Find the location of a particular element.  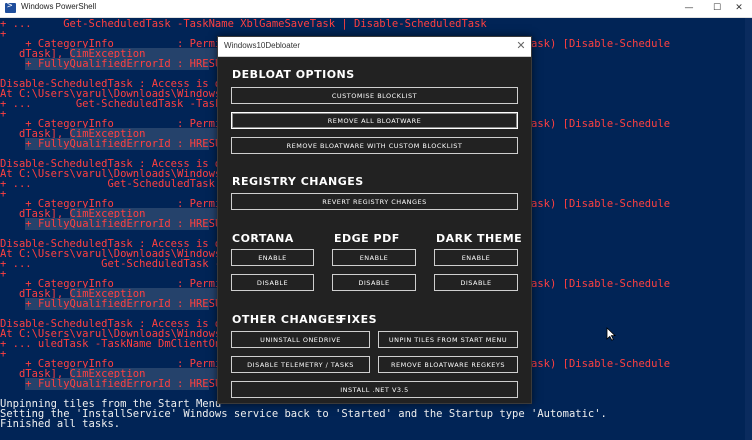

console-line: + ... Get-ScheduledTask - is located at coordinates (114, 184).